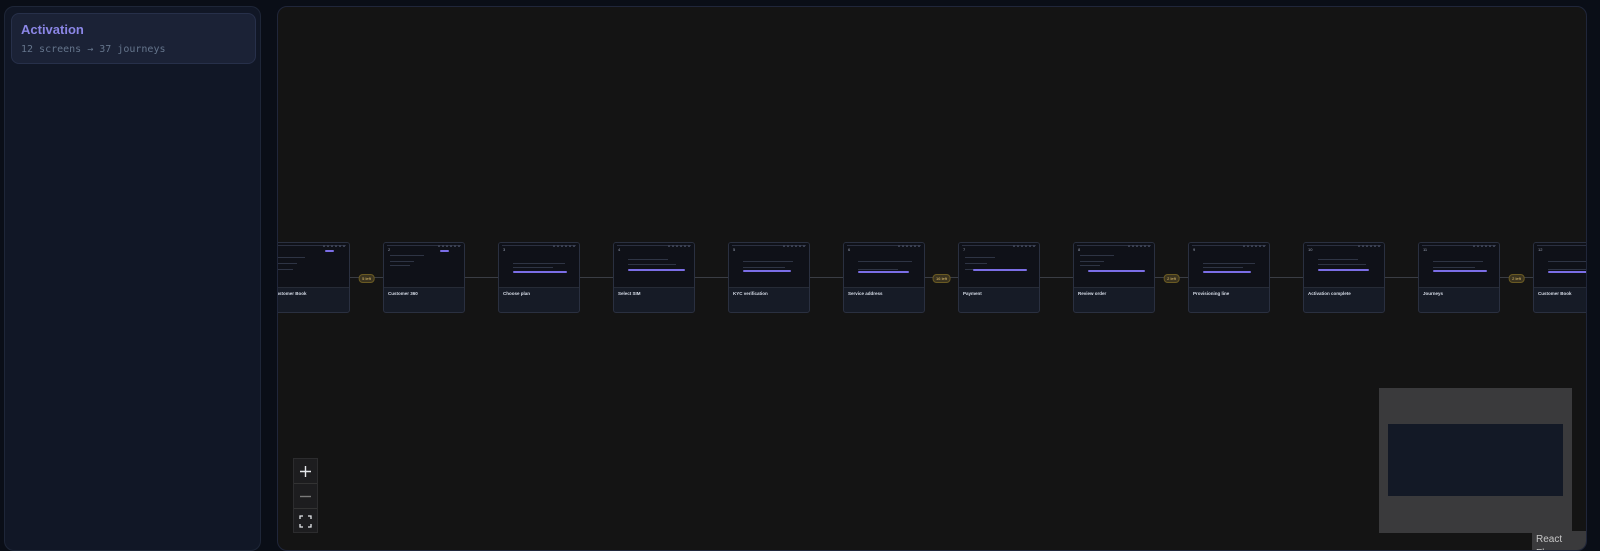 The height and width of the screenshot is (551, 1600). What do you see at coordinates (972, 293) in the screenshot?
I see `screen-title: Payment` at bounding box center [972, 293].